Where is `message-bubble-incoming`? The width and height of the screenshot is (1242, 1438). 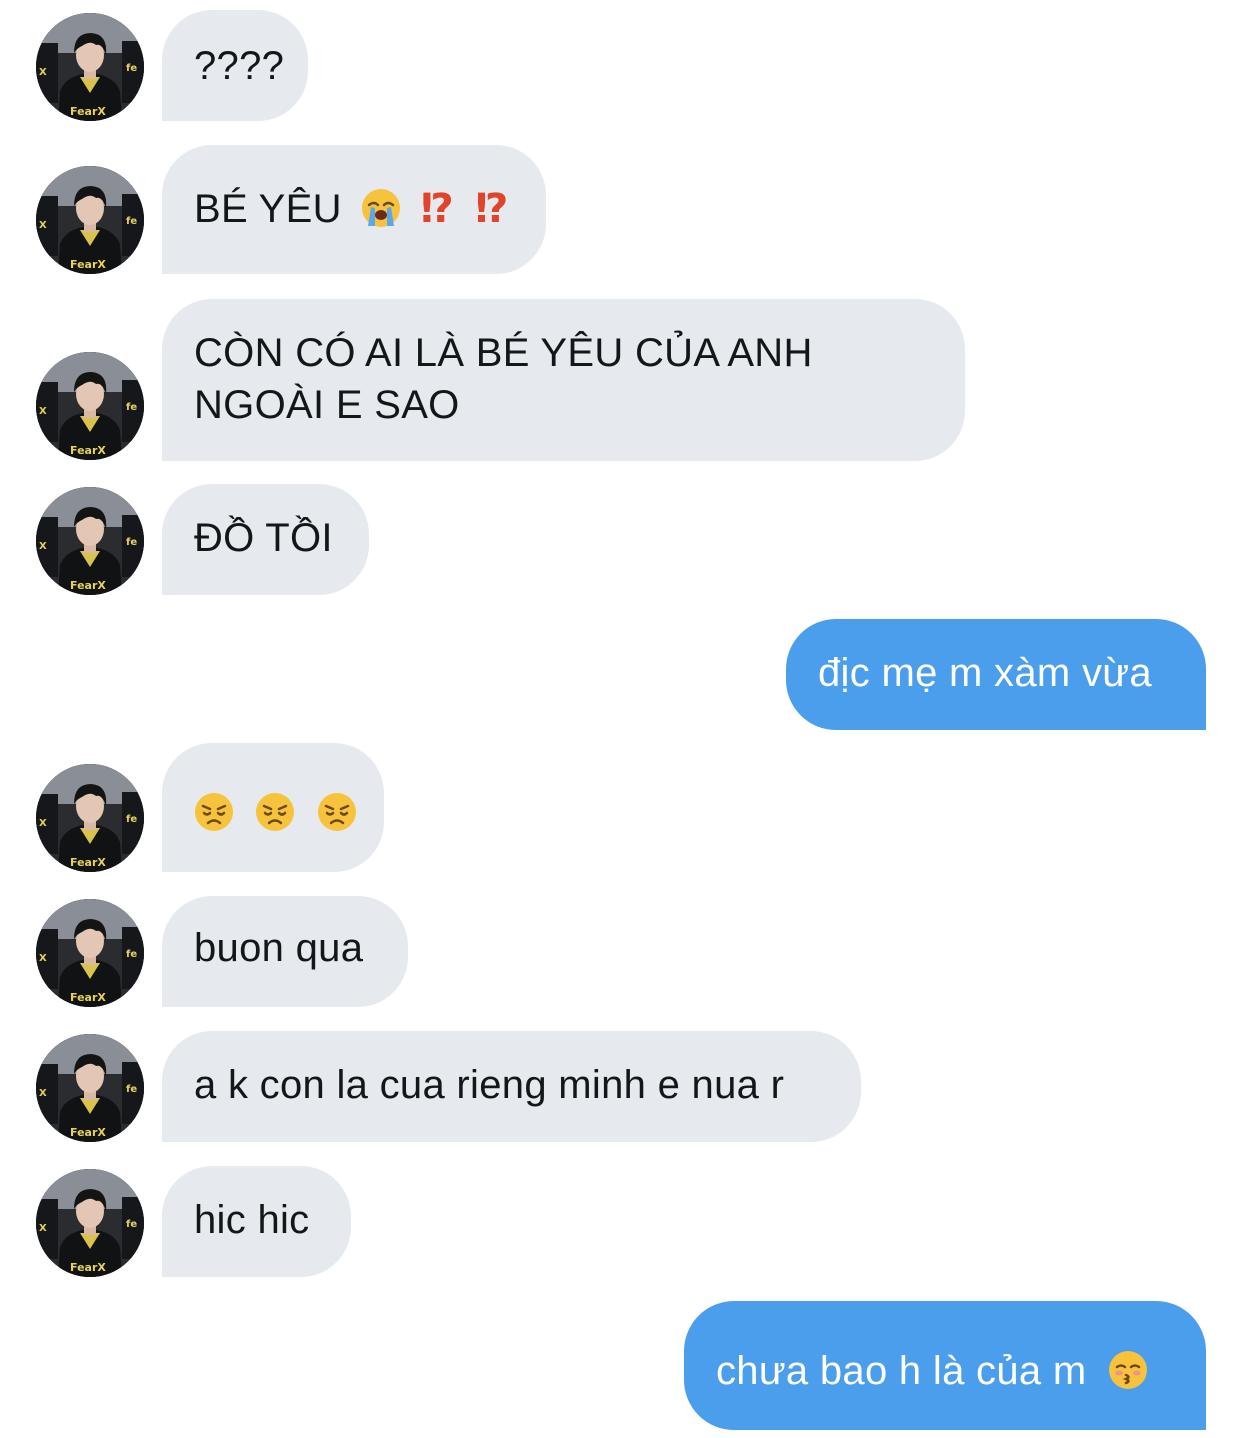 message-bubble-incoming is located at coordinates (273, 807).